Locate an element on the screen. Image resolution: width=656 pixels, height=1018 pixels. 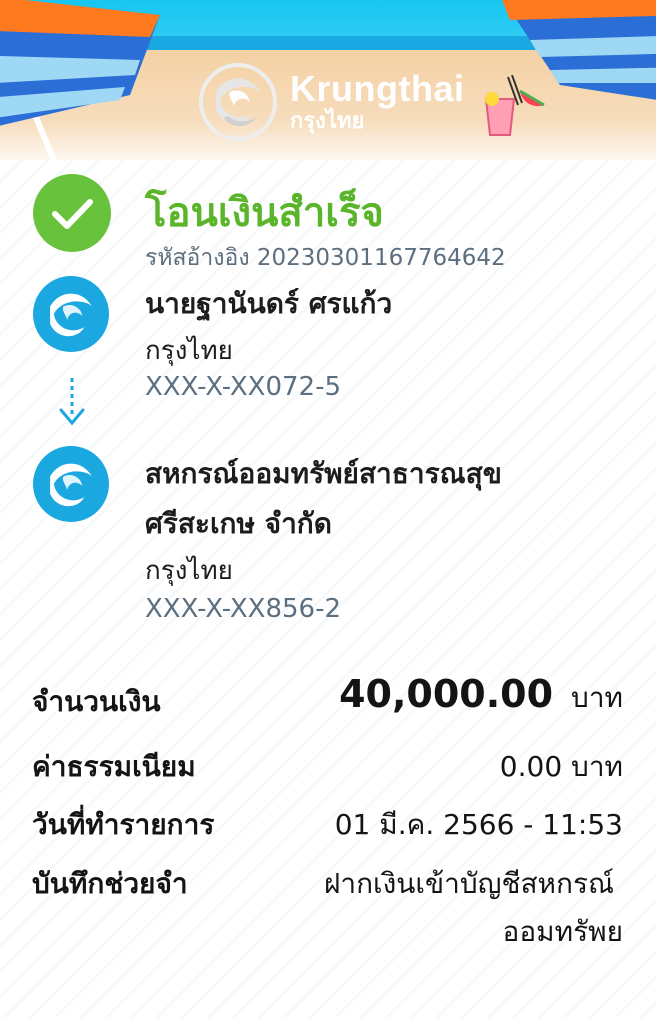
arrow-down-icon is located at coordinates (72, 402).